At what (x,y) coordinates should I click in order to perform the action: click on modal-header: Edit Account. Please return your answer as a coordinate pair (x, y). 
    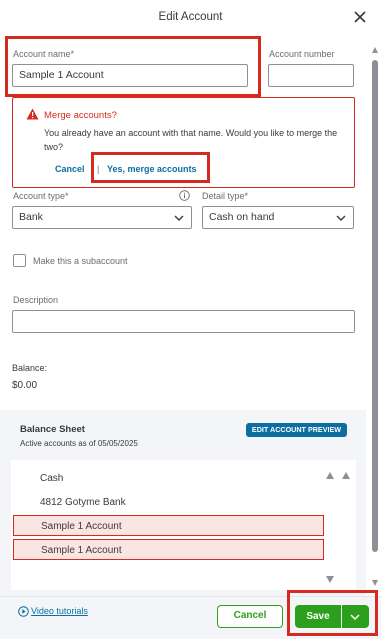
    Looking at the image, I should click on (190, 18).